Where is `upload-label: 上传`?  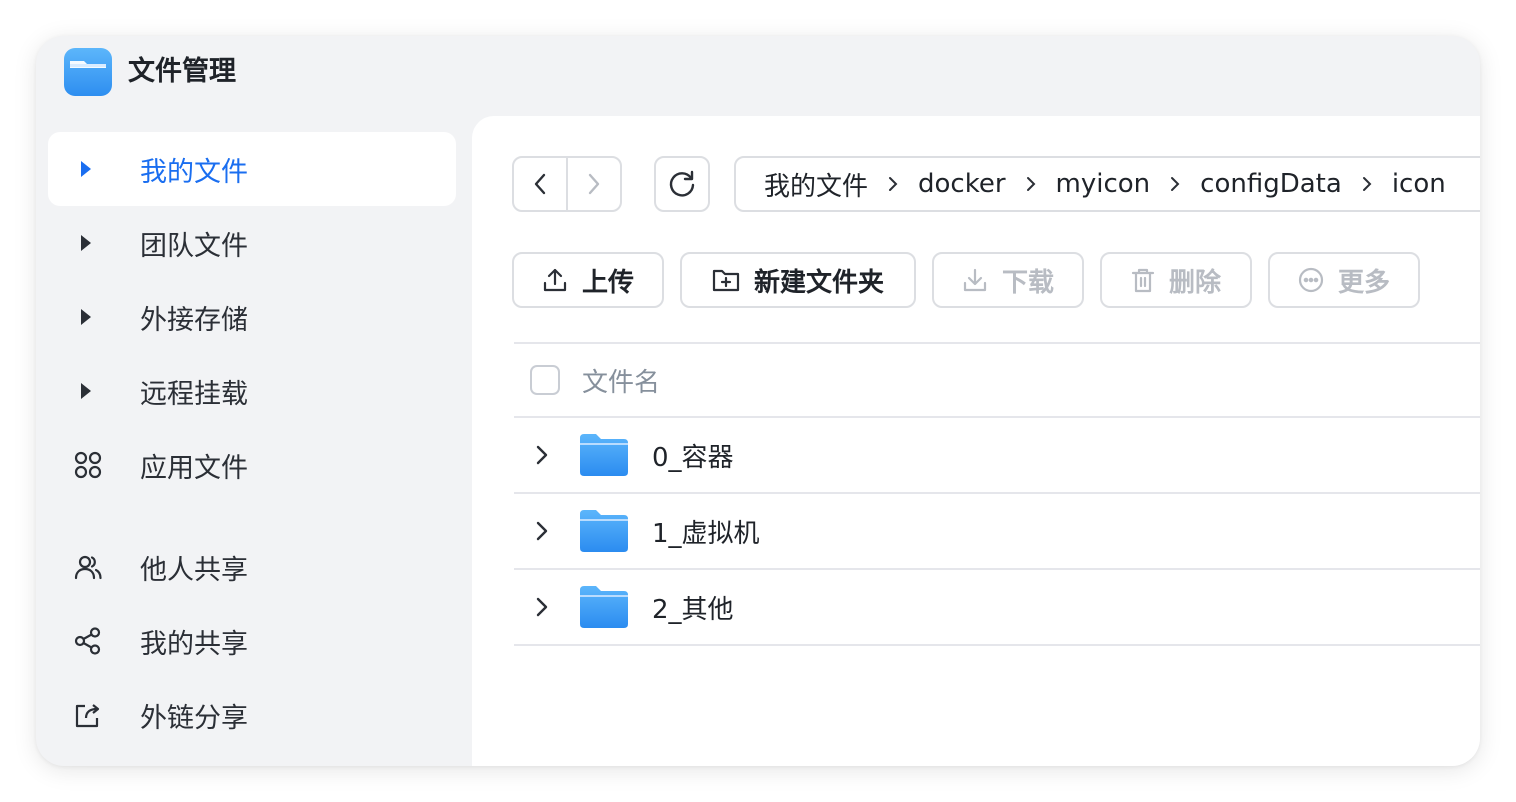
upload-label: 上传 is located at coordinates (607, 282).